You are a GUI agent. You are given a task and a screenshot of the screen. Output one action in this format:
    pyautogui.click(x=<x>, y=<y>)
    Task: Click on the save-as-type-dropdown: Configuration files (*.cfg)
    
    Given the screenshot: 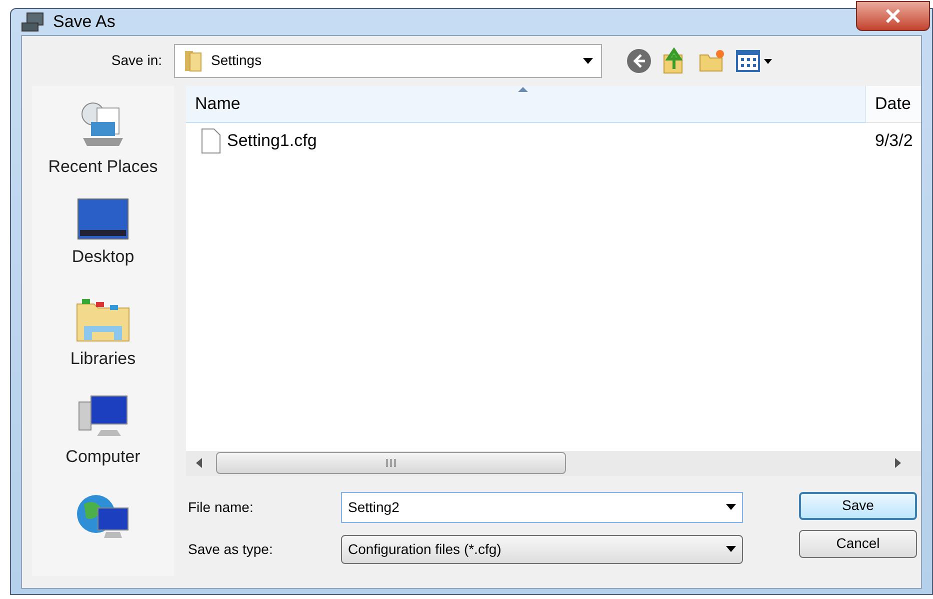 What is the action you would take?
    pyautogui.click(x=542, y=549)
    